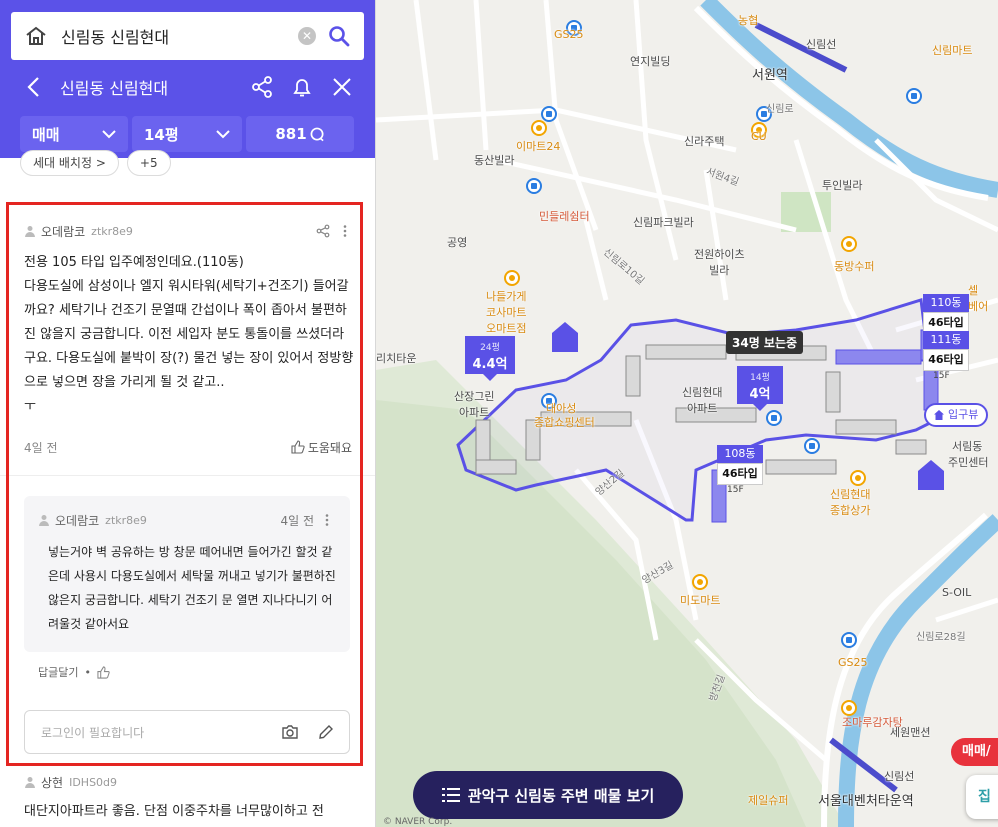 The image size is (998, 827). Describe the element at coordinates (946, 314) in the screenshot. I see `dong-marker: 110동 46타입` at that location.